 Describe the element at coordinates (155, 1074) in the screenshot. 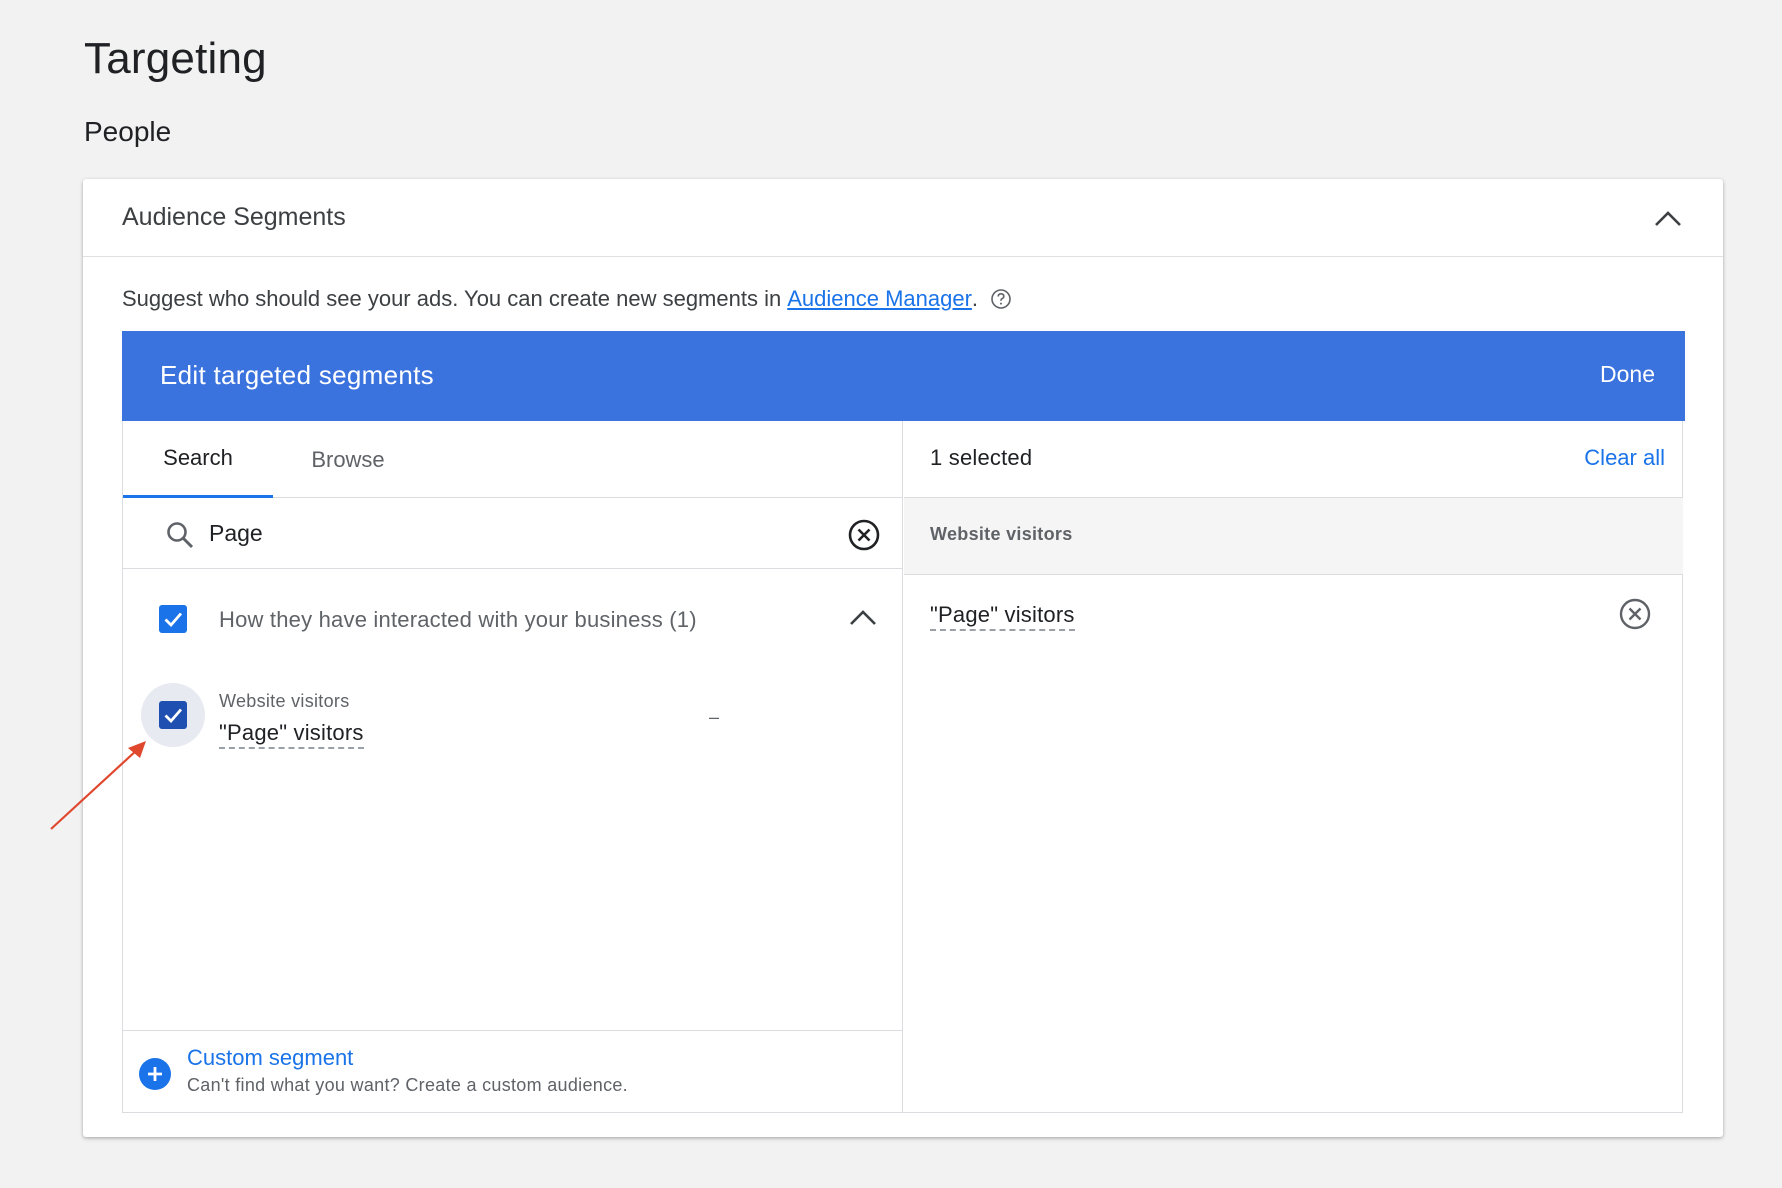

I see `add-circle-icon` at that location.